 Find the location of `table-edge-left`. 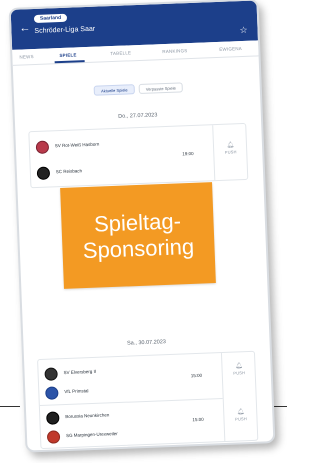

table-edge-left is located at coordinates (10, 406).